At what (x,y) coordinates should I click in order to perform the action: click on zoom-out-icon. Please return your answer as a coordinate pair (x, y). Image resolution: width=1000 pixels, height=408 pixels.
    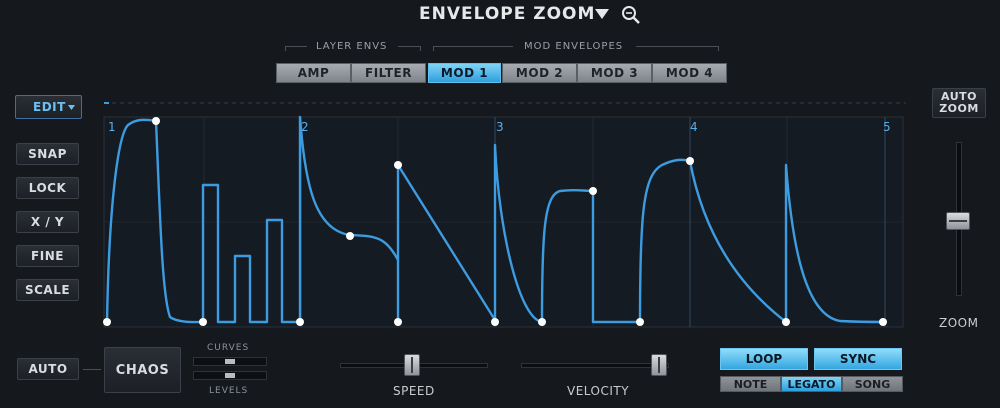
    Looking at the image, I should click on (631, 15).